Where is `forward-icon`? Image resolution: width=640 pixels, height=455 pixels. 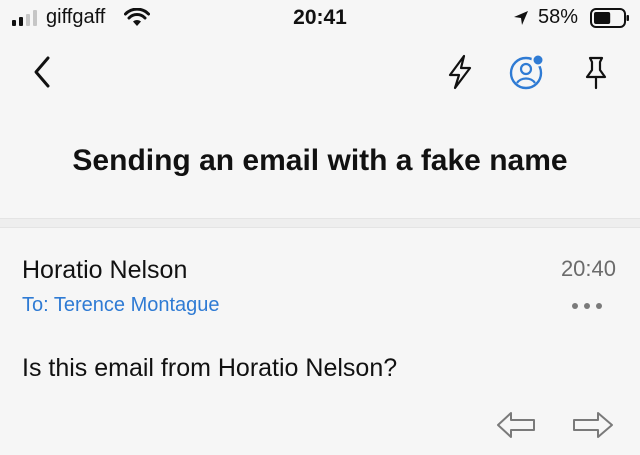
forward-icon is located at coordinates (593, 425).